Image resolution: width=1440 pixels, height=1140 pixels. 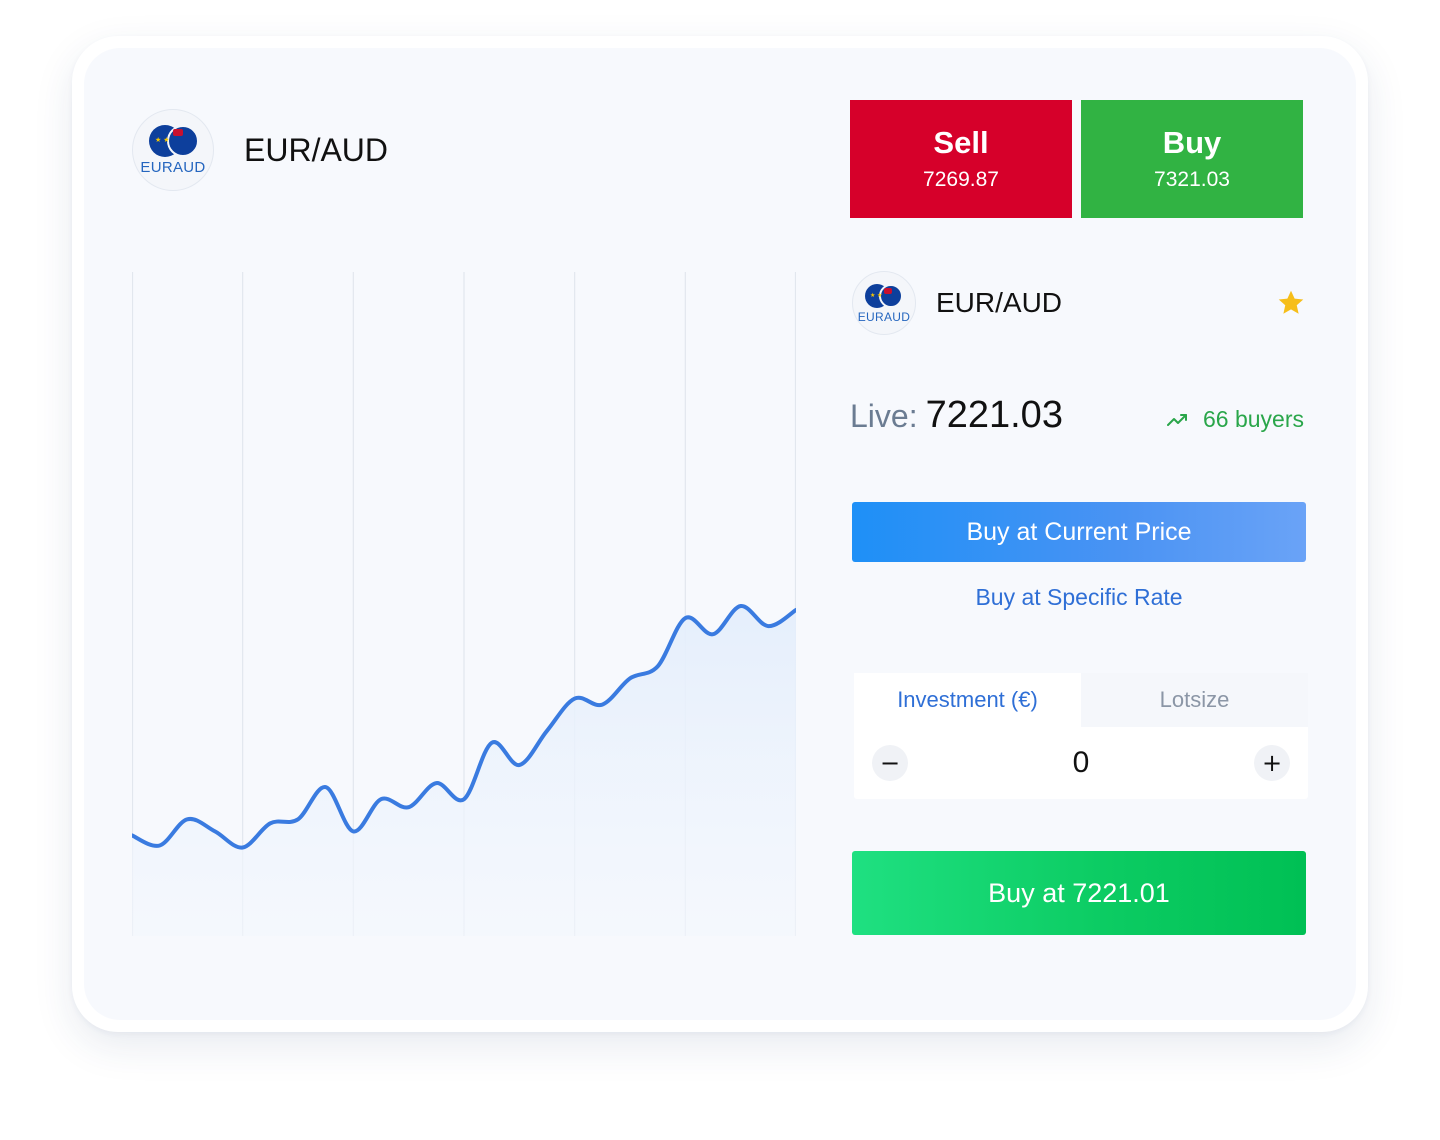 What do you see at coordinates (994, 415) in the screenshot?
I see `live-price: 7221.03` at bounding box center [994, 415].